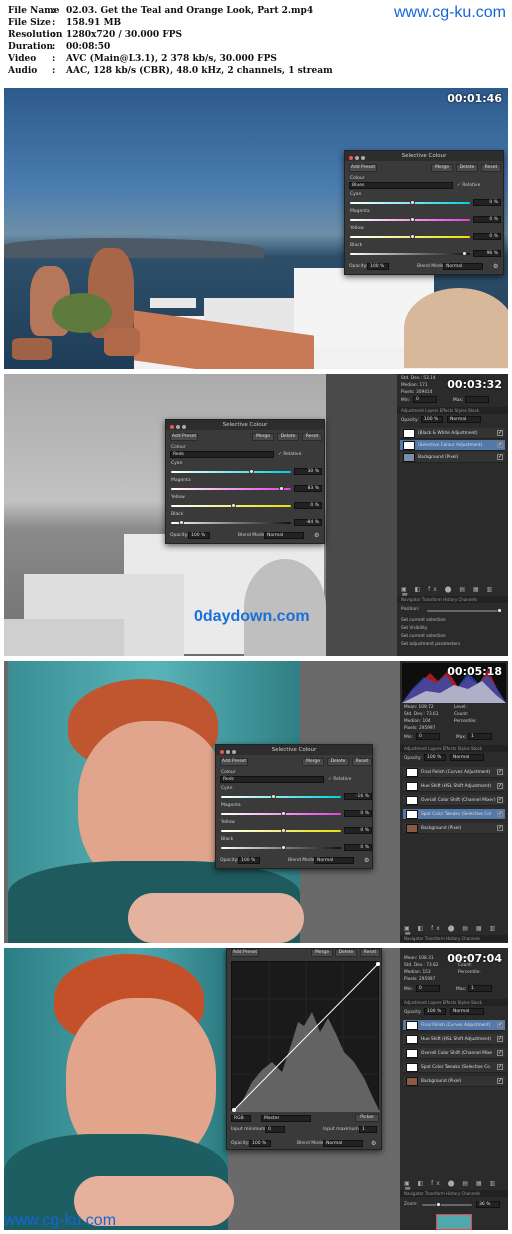  Describe the element at coordinates (272, 779) in the screenshot. I see `colour-select: Reds` at that location.